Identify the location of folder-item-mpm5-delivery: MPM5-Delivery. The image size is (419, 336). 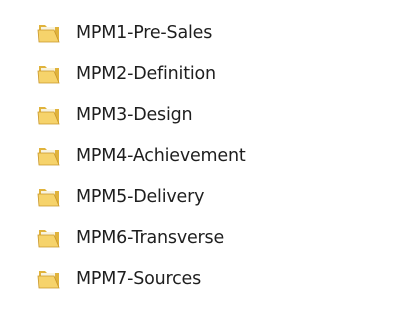
(141, 197).